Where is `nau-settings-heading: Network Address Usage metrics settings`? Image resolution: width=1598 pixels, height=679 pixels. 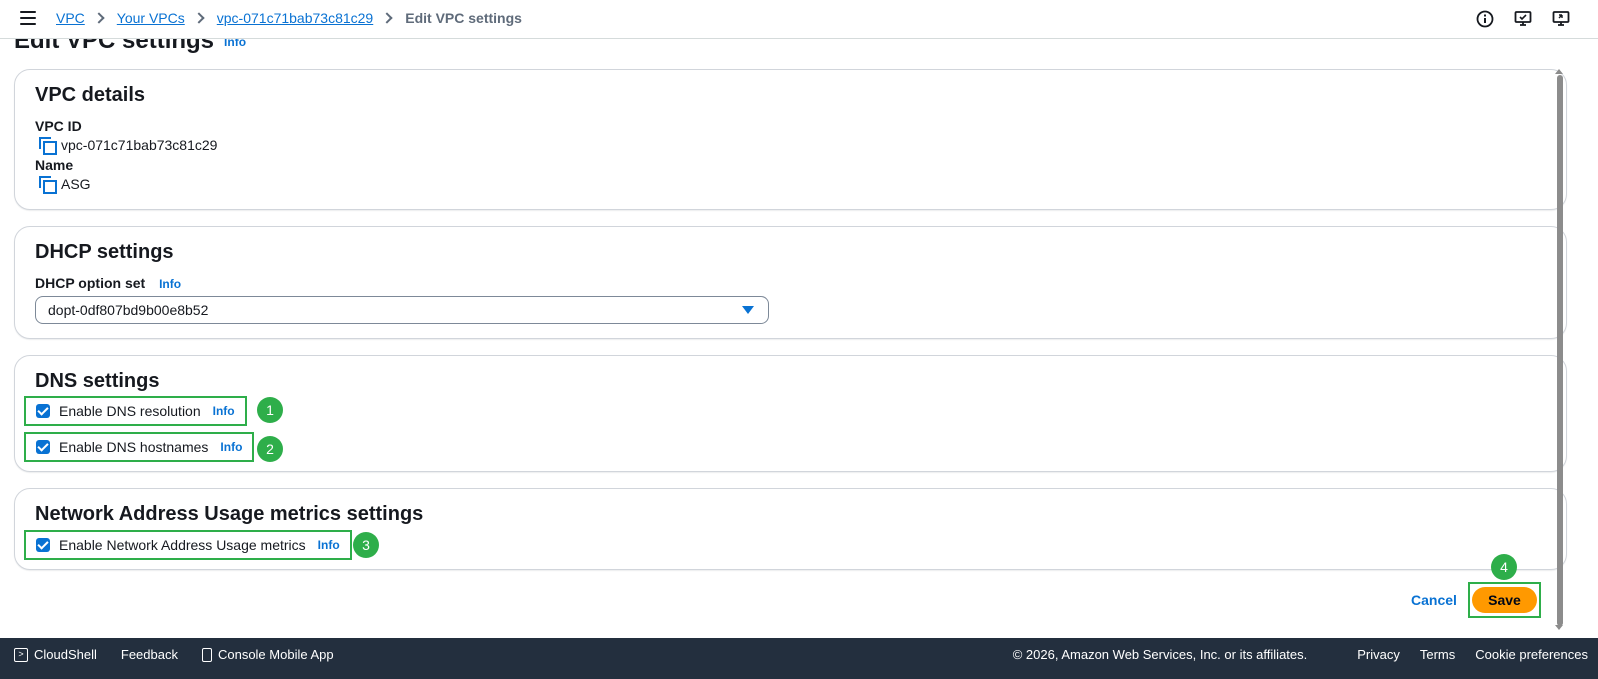
nau-settings-heading: Network Address Usage metrics settings is located at coordinates (229, 514).